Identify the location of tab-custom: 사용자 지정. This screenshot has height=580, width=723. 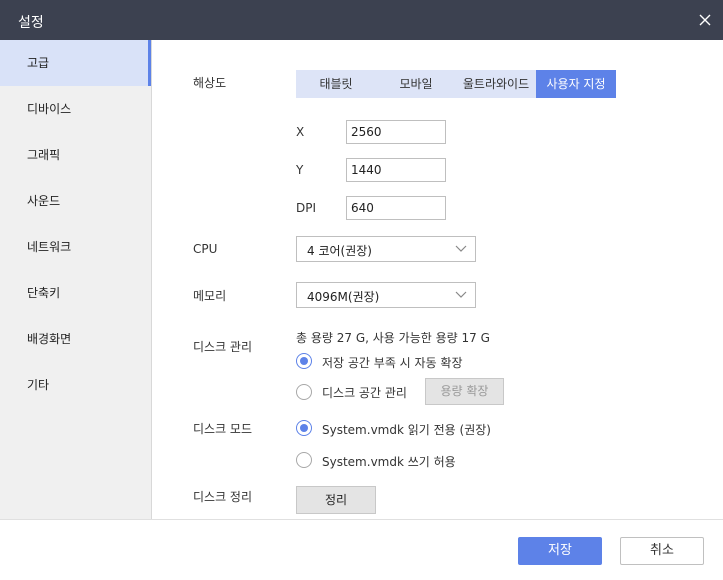
(576, 84).